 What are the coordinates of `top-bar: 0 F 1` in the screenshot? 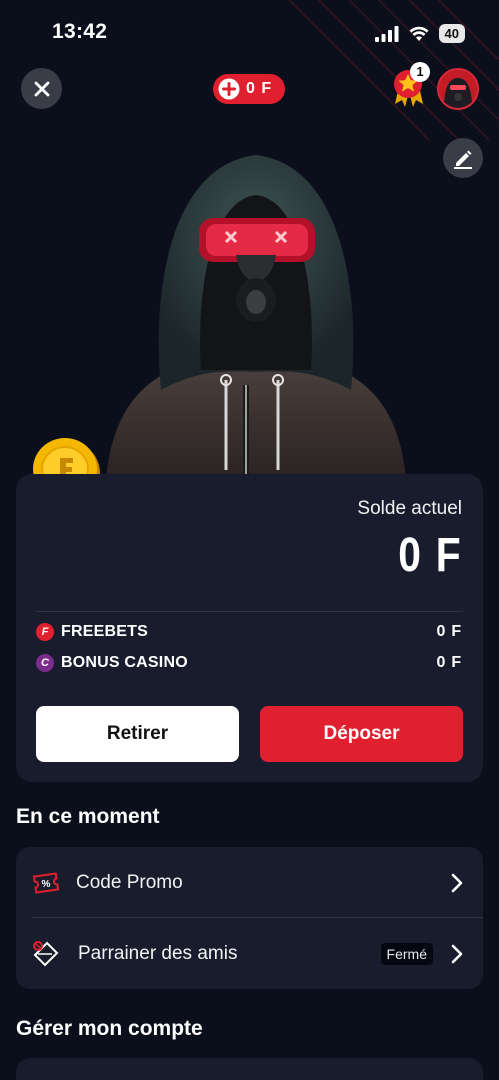 It's located at (249, 86).